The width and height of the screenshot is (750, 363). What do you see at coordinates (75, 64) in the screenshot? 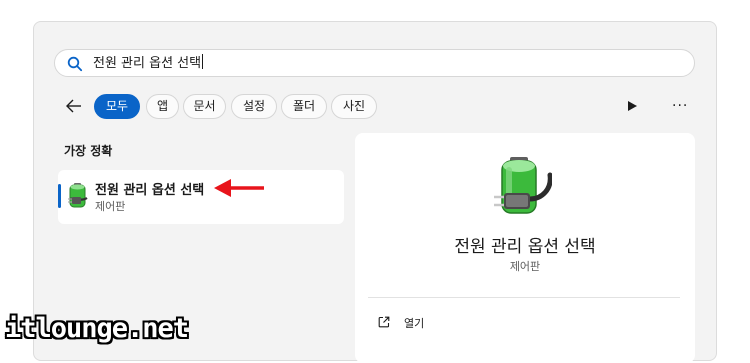
I see `search-icon` at bounding box center [75, 64].